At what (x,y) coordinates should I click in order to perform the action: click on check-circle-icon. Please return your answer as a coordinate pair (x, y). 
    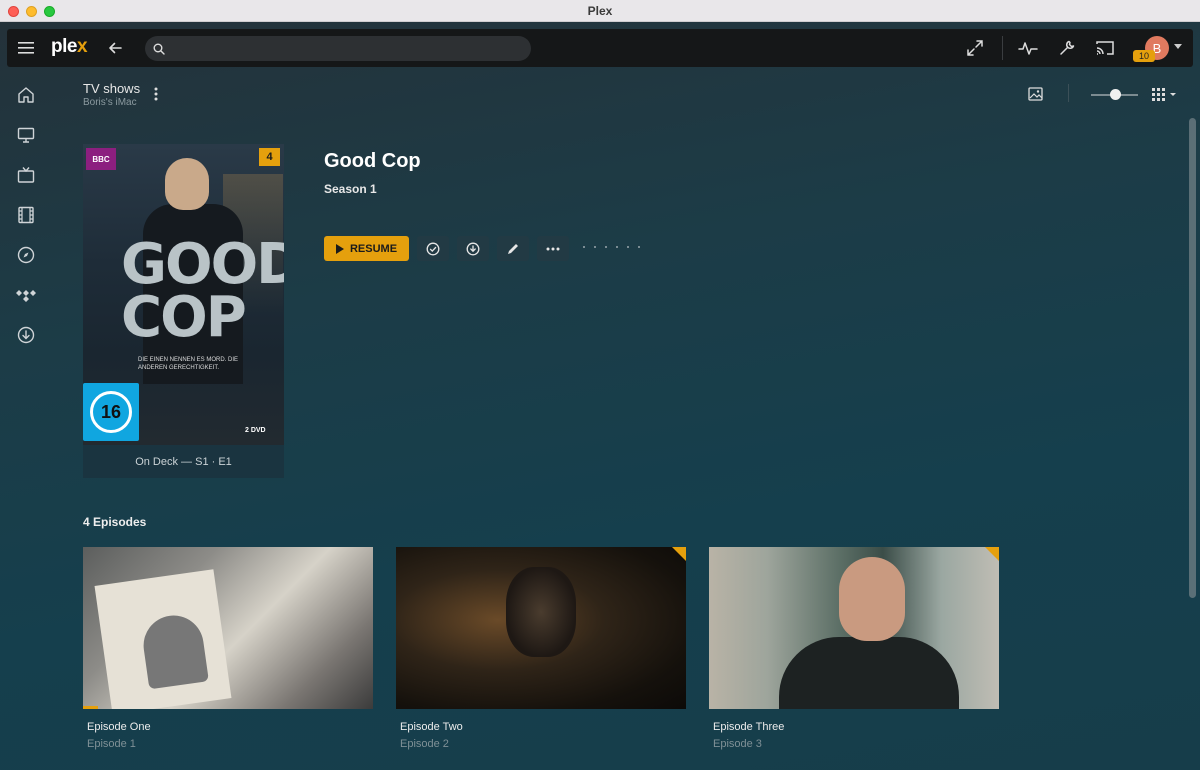
    Looking at the image, I should click on (433, 248).